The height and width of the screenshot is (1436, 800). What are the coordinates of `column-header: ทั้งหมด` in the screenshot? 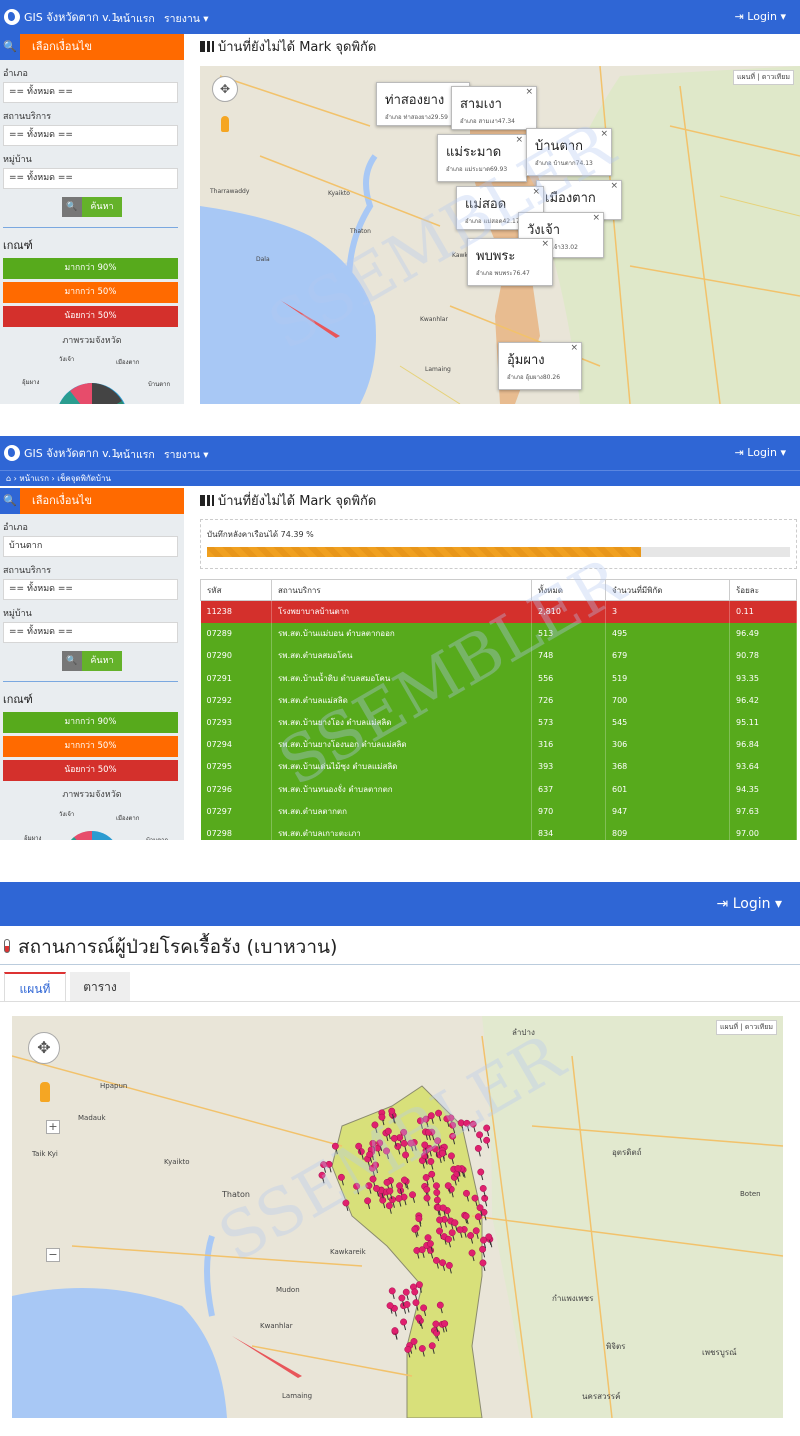 It's located at (568, 590).